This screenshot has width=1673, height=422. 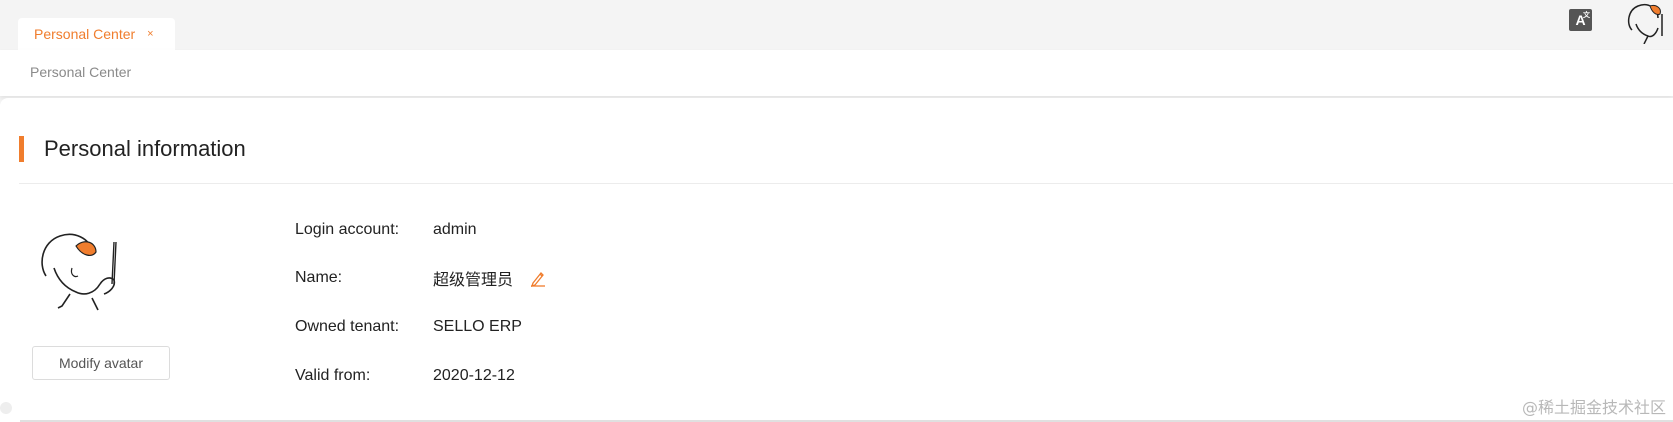 I want to click on tab-personal-center: Personal Center ×, so click(x=96, y=34).